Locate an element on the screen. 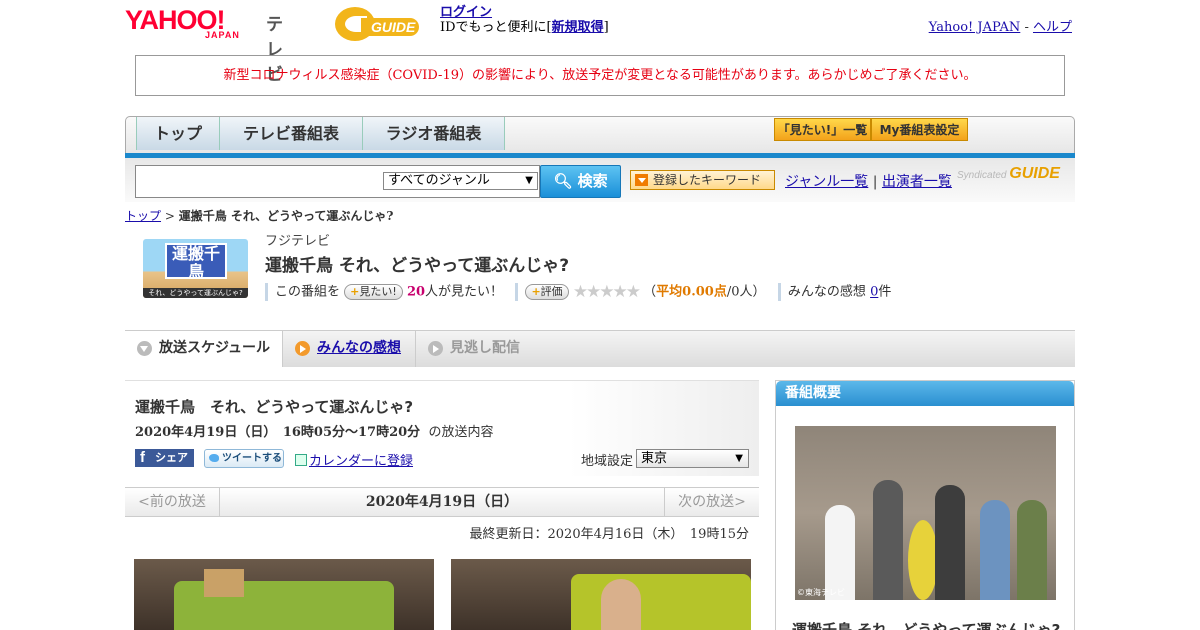  tab-broadcast-schedule: 放送スケジュール is located at coordinates (204, 349).